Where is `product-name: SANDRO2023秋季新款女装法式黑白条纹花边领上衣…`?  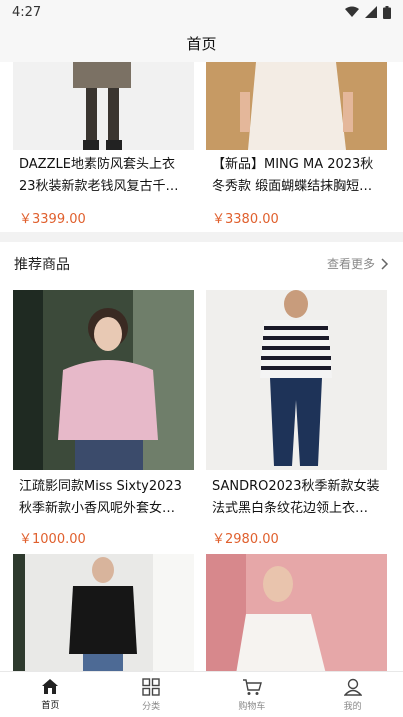
product-name: SANDRO2023秋季新款女装法式黑白条纹花边领上衣… is located at coordinates (296, 496).